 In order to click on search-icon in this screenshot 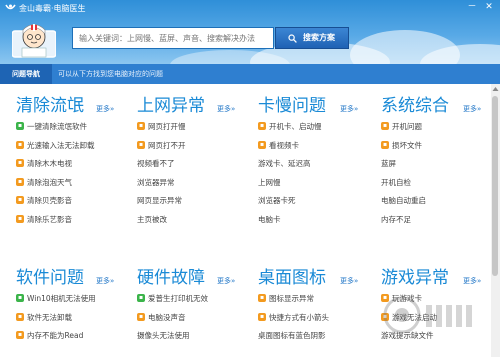, I will do `click(292, 38)`.